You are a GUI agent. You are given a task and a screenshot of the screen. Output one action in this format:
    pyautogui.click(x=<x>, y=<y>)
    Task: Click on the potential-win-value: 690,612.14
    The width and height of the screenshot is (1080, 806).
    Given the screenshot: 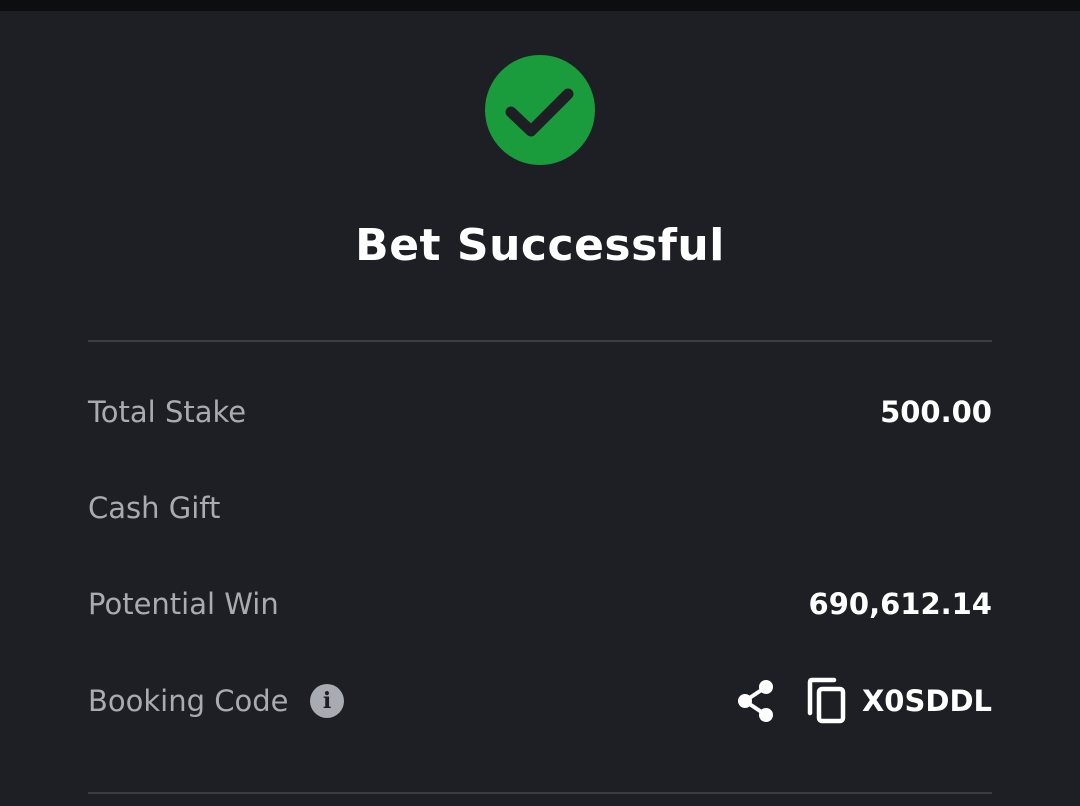 What is the action you would take?
    pyautogui.click(x=900, y=604)
    